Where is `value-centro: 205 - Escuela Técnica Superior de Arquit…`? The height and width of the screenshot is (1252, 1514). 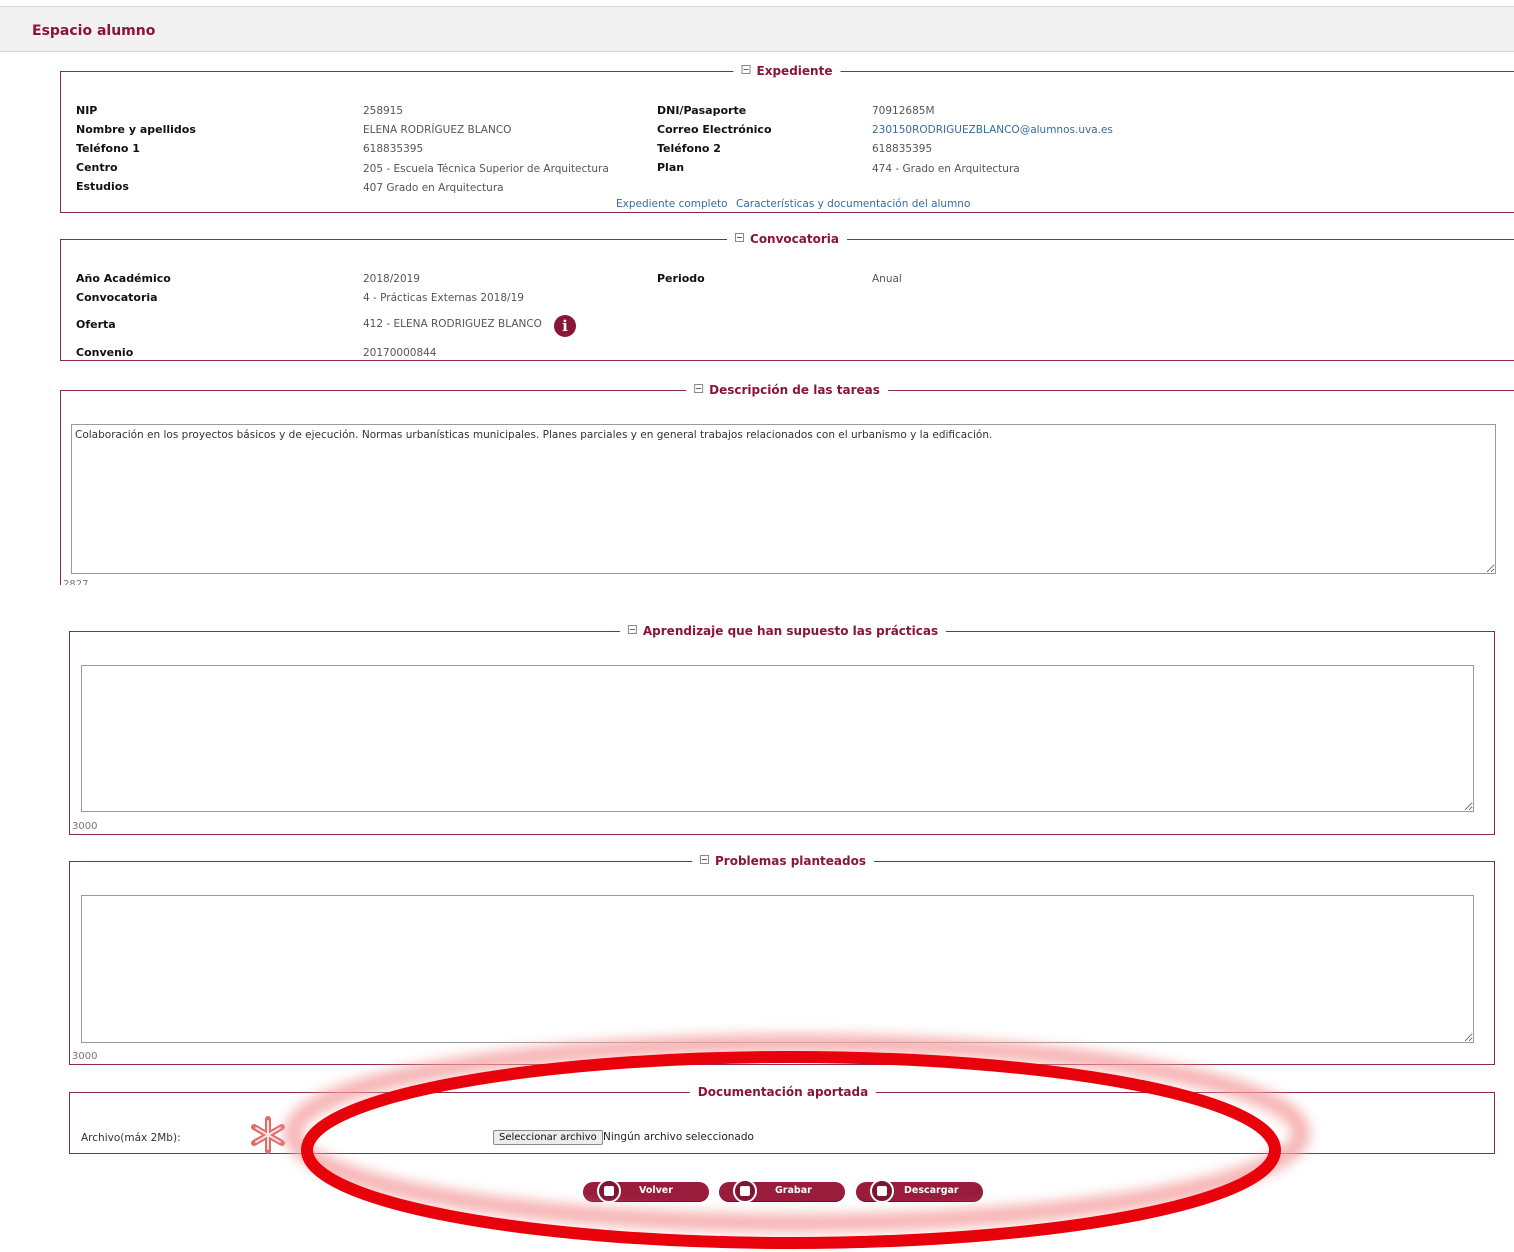 value-centro: 205 - Escuela Técnica Superior de Arquit… is located at coordinates (486, 169).